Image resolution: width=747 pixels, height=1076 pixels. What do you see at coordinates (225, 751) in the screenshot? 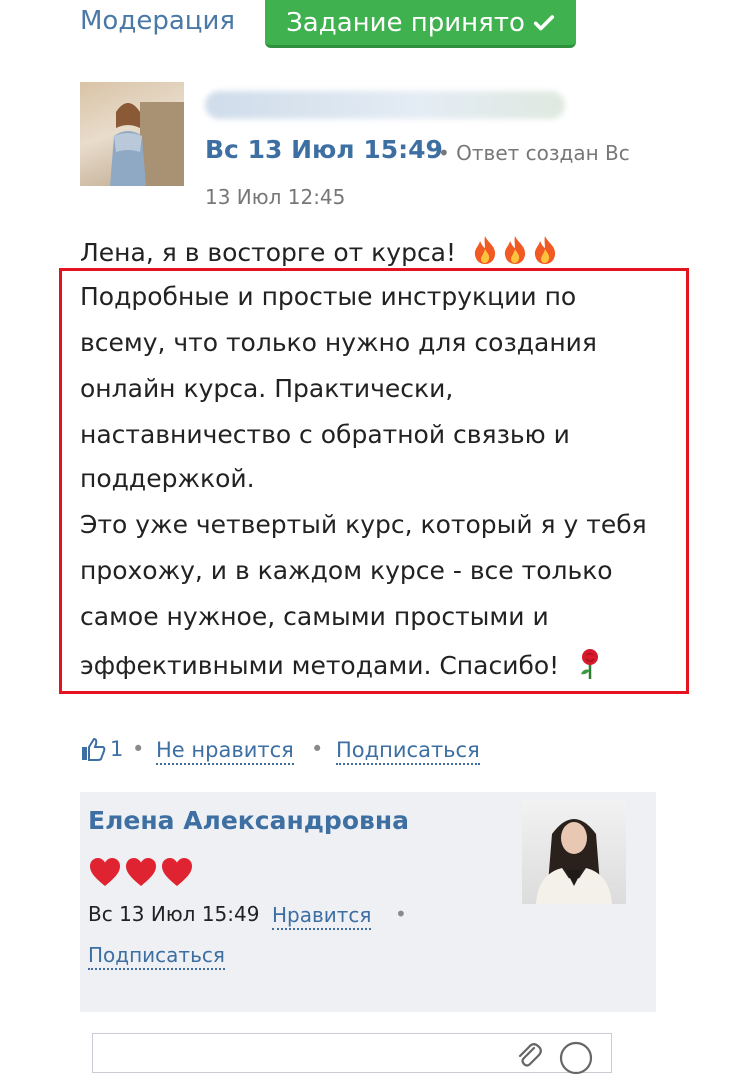
I see `dislike-link: Не нравится` at bounding box center [225, 751].